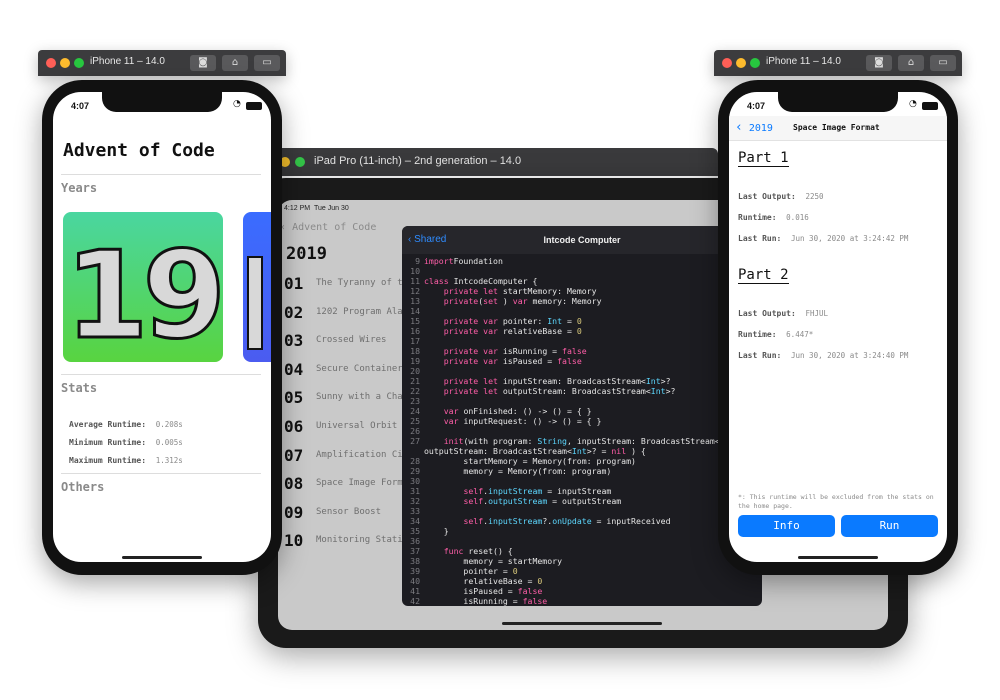 The height and width of the screenshot is (700, 1000). Describe the element at coordinates (362, 426) in the screenshot. I see `day-name: Universal Orbit M` at that location.